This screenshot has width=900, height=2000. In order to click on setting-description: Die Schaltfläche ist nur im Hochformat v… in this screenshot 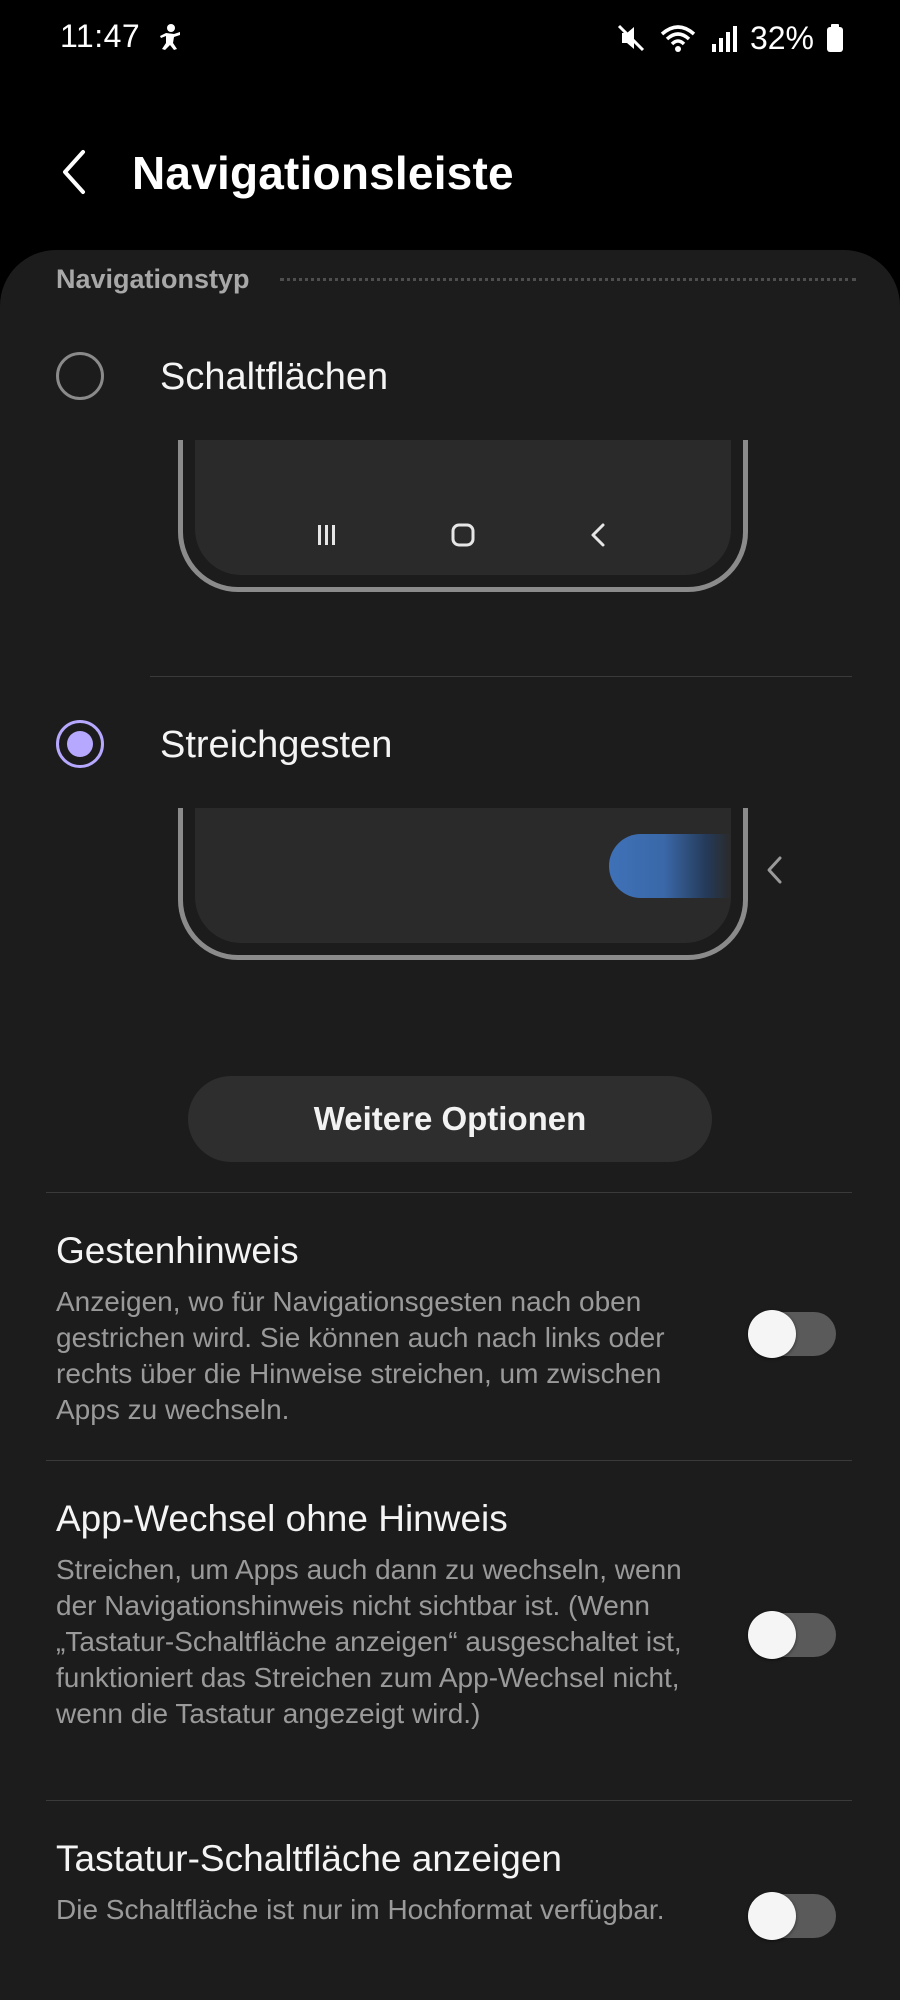, I will do `click(360, 1909)`.